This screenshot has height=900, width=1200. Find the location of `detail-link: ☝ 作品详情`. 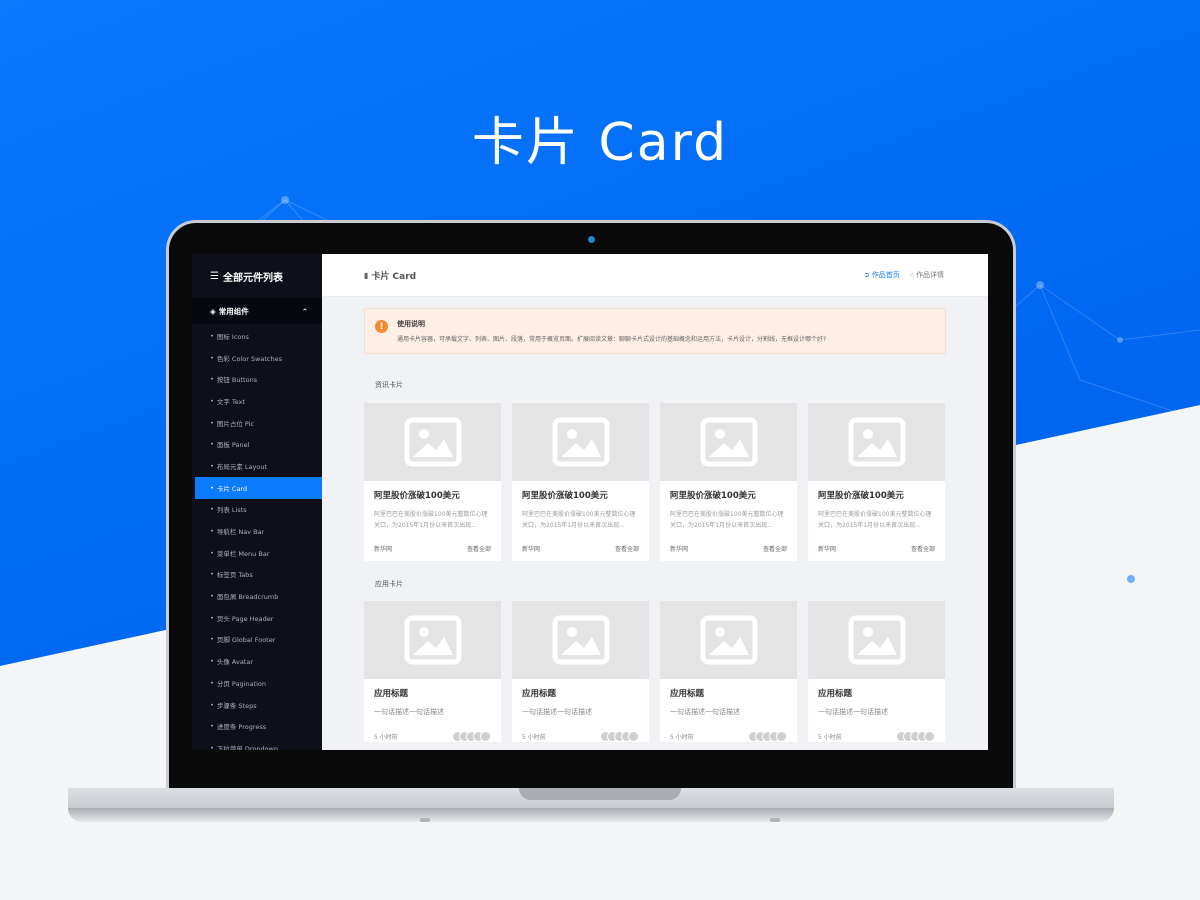

detail-link: ☝ 作品详情 is located at coordinates (927, 275).